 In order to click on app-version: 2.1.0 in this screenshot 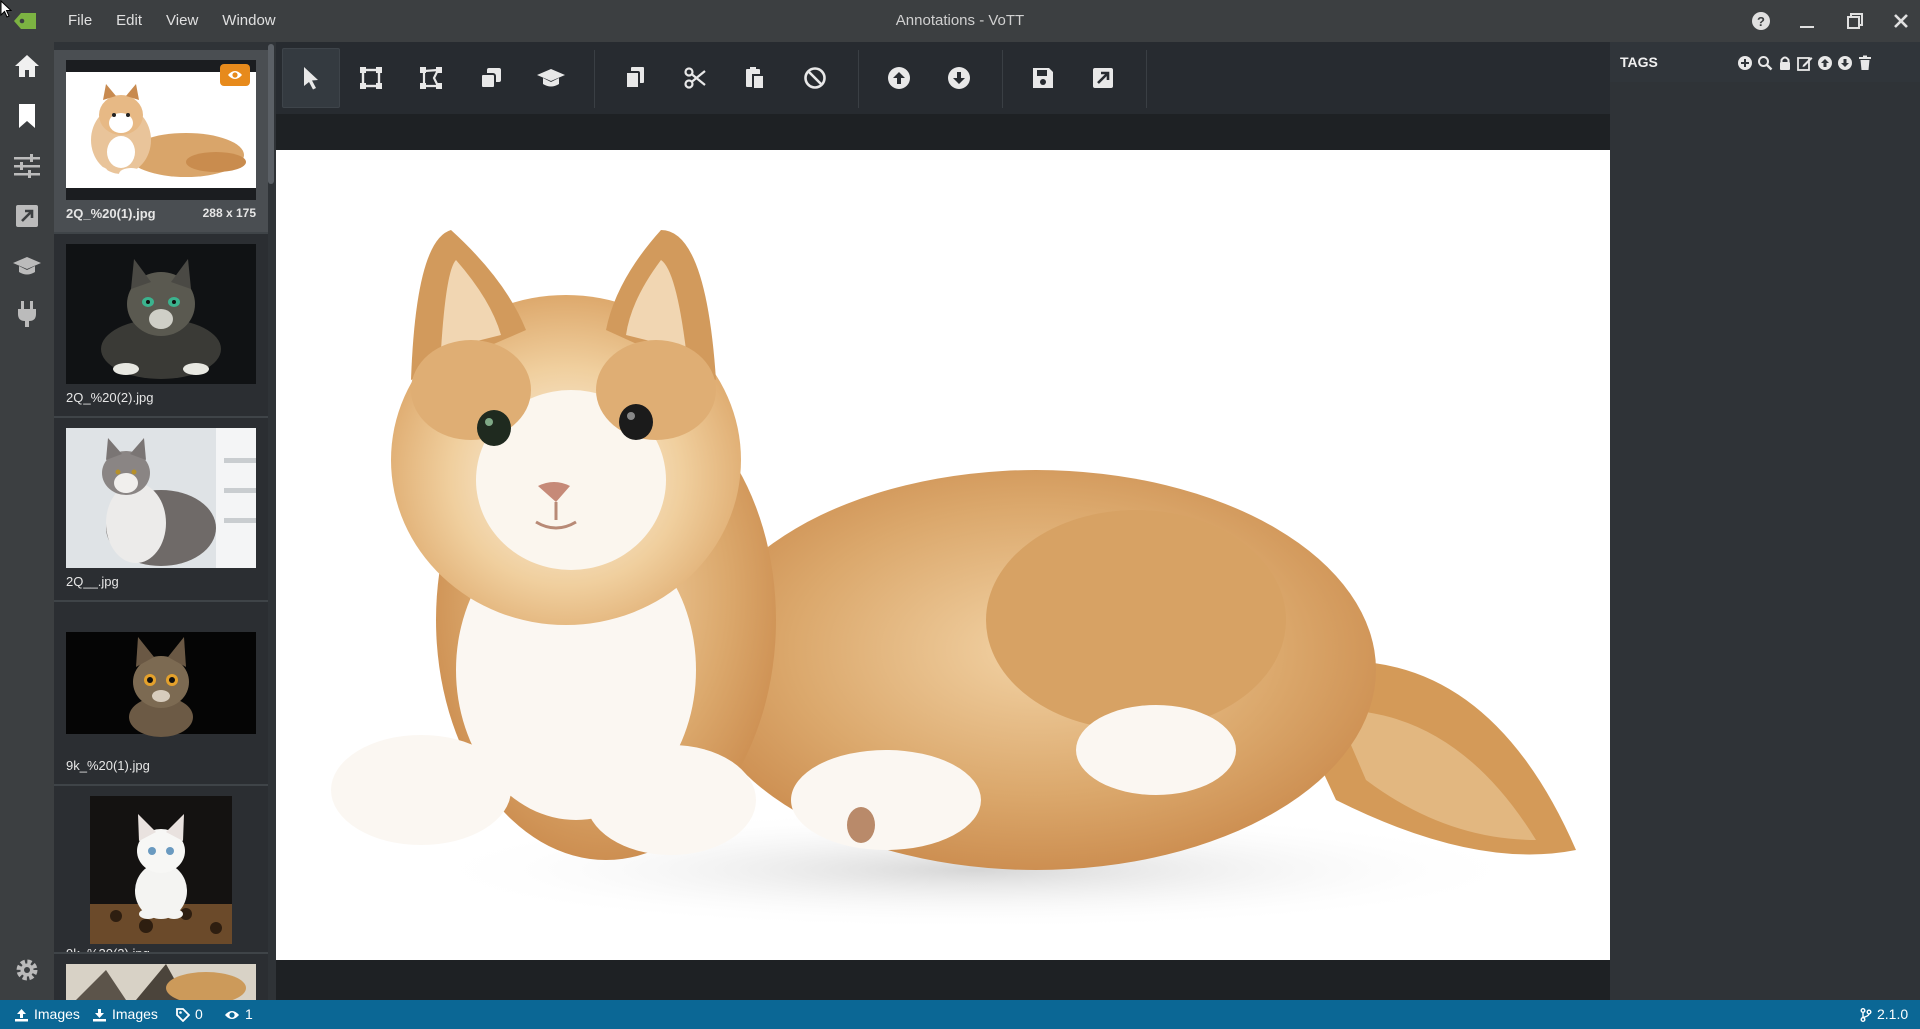, I will do `click(1884, 1014)`.